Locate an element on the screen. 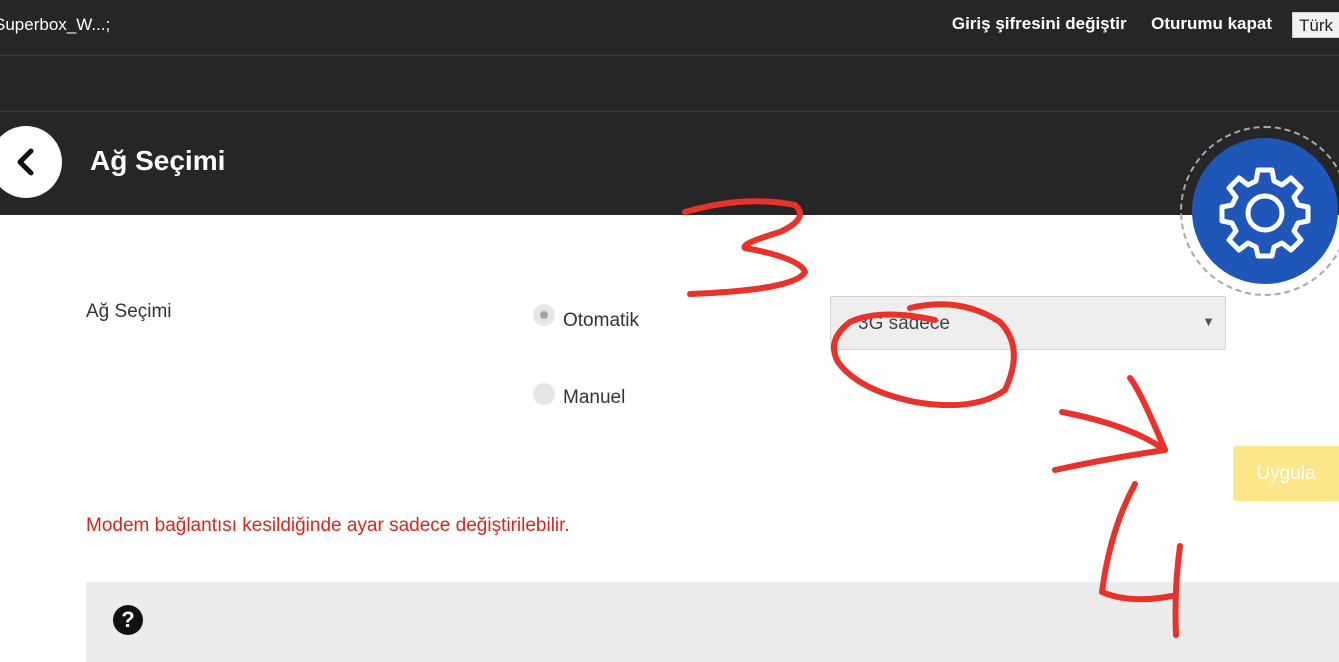 The height and width of the screenshot is (662, 1339). network-mode-value: 3G sadece is located at coordinates (904, 323).